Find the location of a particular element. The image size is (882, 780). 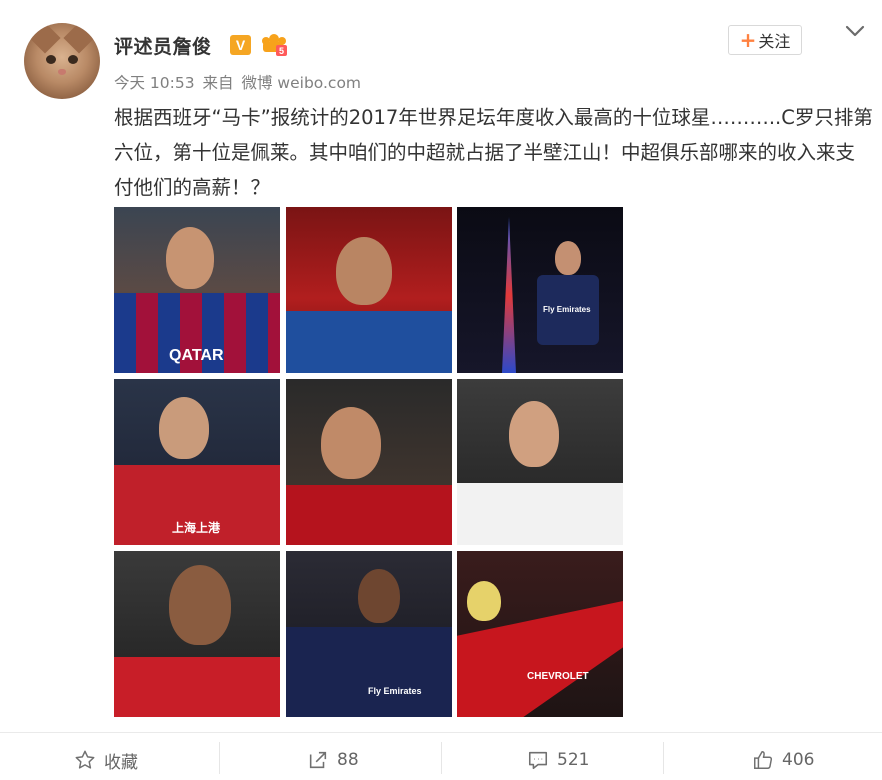

footer-divider is located at coordinates (441, 732).